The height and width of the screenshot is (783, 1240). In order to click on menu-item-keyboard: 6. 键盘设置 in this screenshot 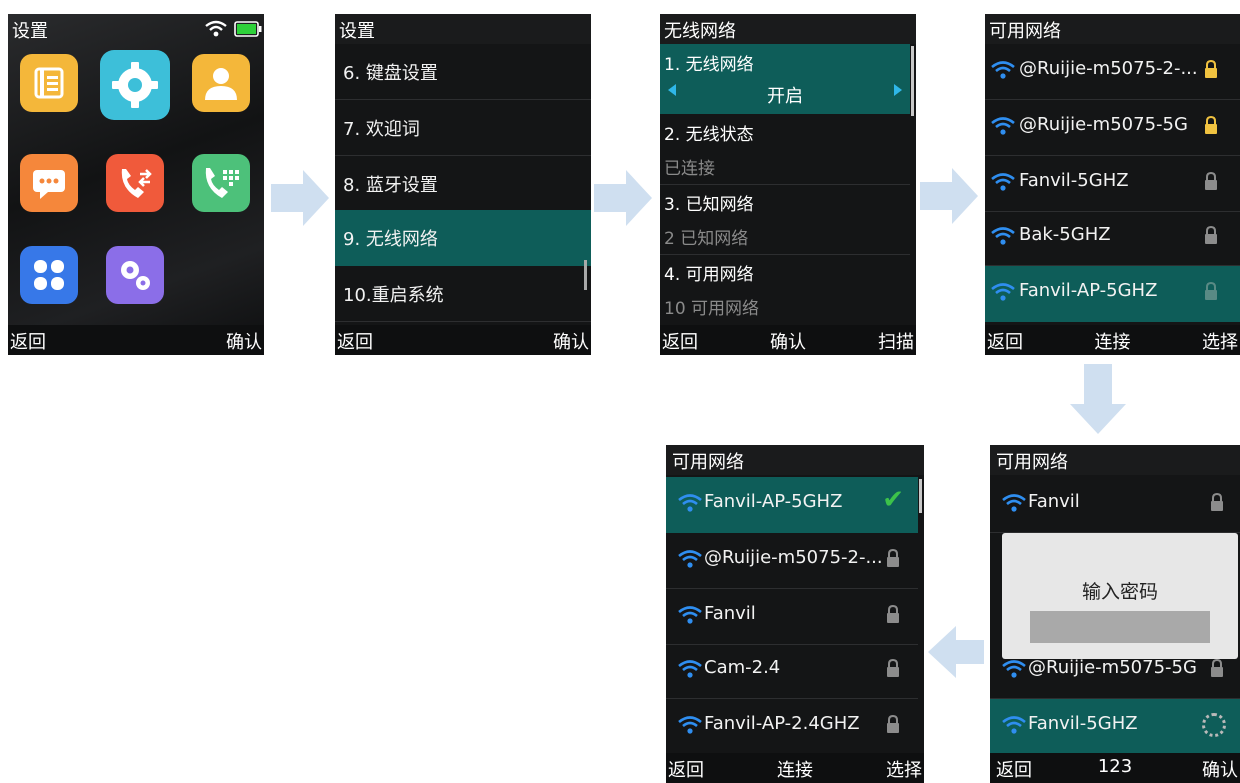, I will do `click(463, 72)`.